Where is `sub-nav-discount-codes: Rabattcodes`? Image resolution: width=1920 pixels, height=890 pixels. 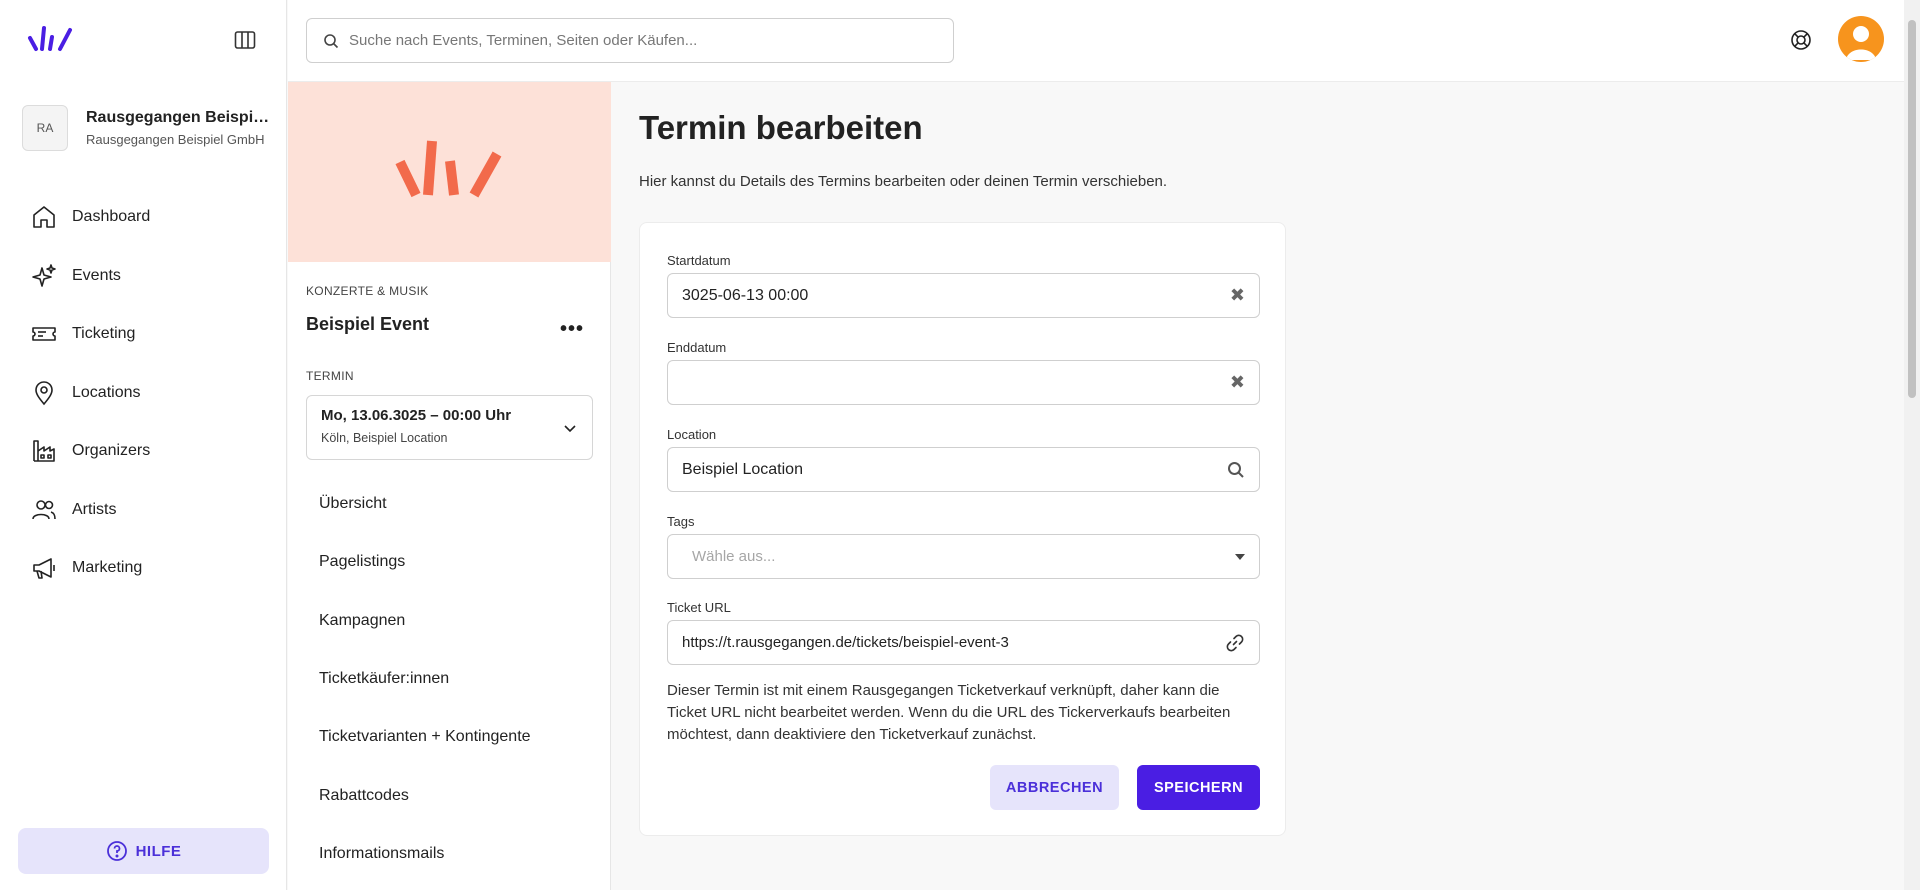 sub-nav-discount-codes: Rabattcodes is located at coordinates (425, 795).